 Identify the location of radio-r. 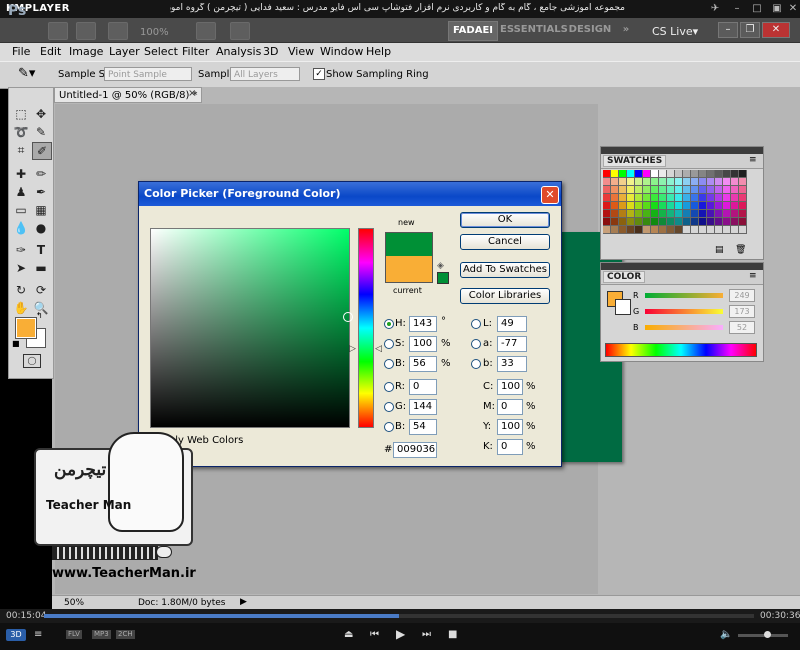
(389, 387).